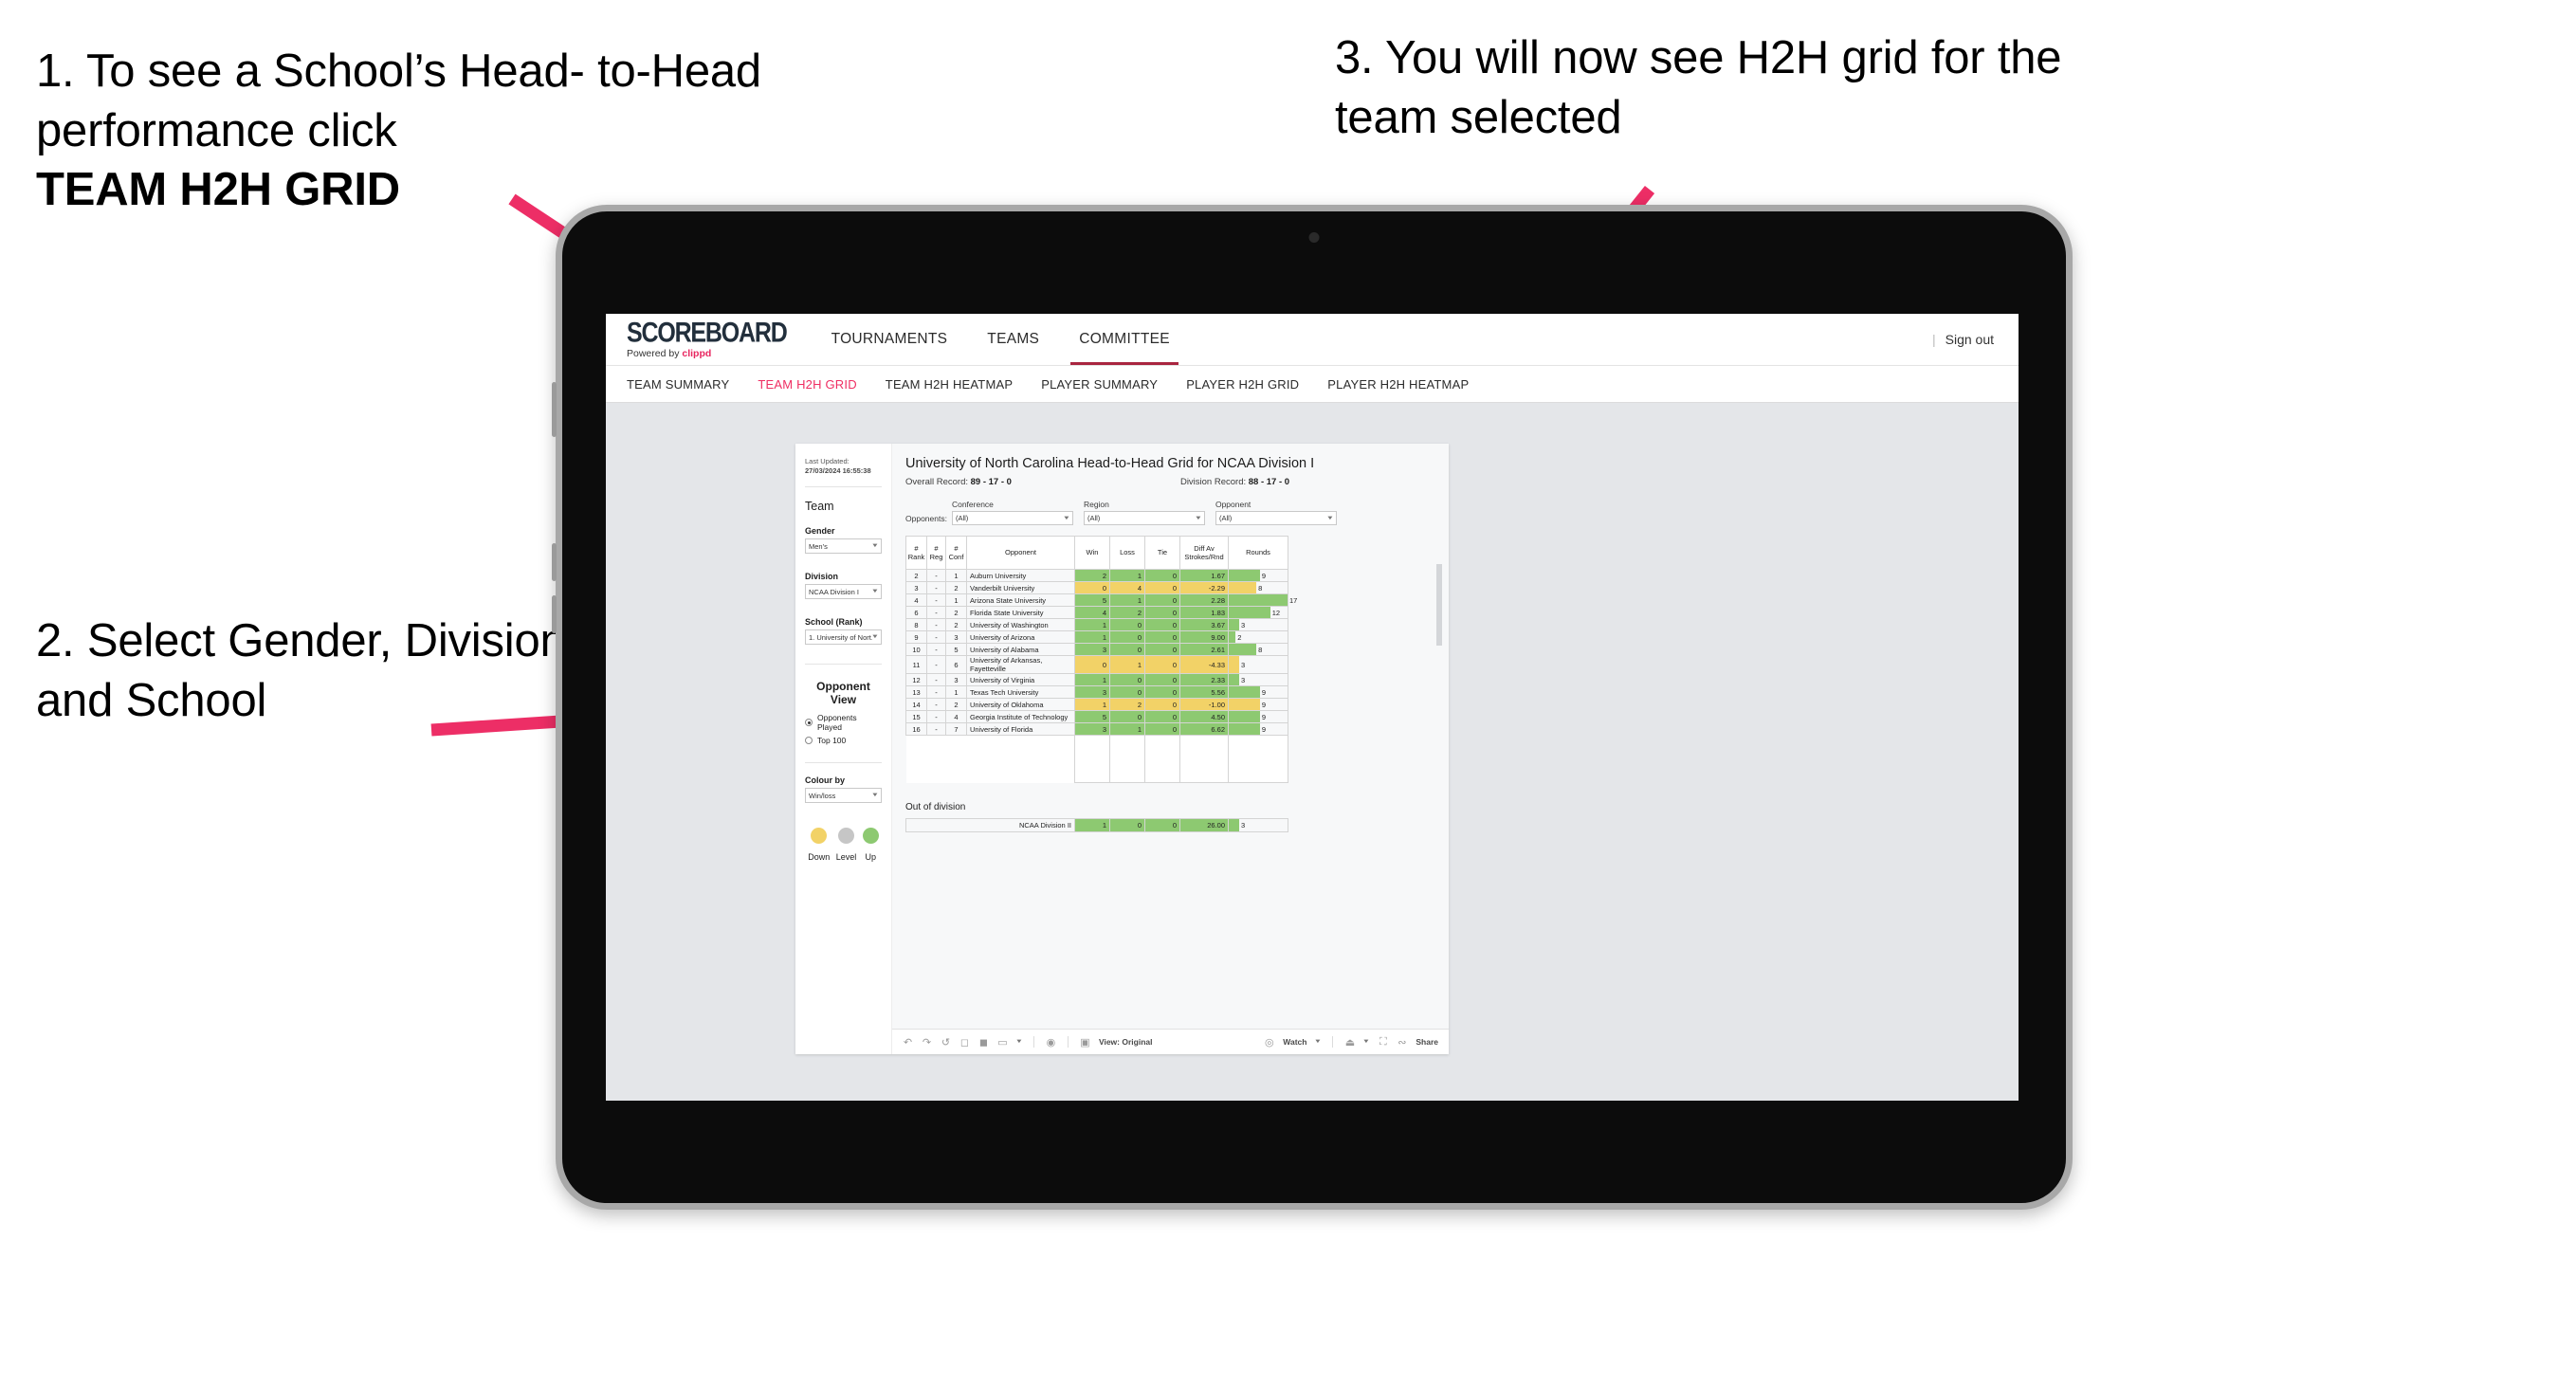 The image size is (2576, 1386). I want to click on table-row: 10-5 University of Alabama 3 0 0 2.61 8, so click(1096, 649).